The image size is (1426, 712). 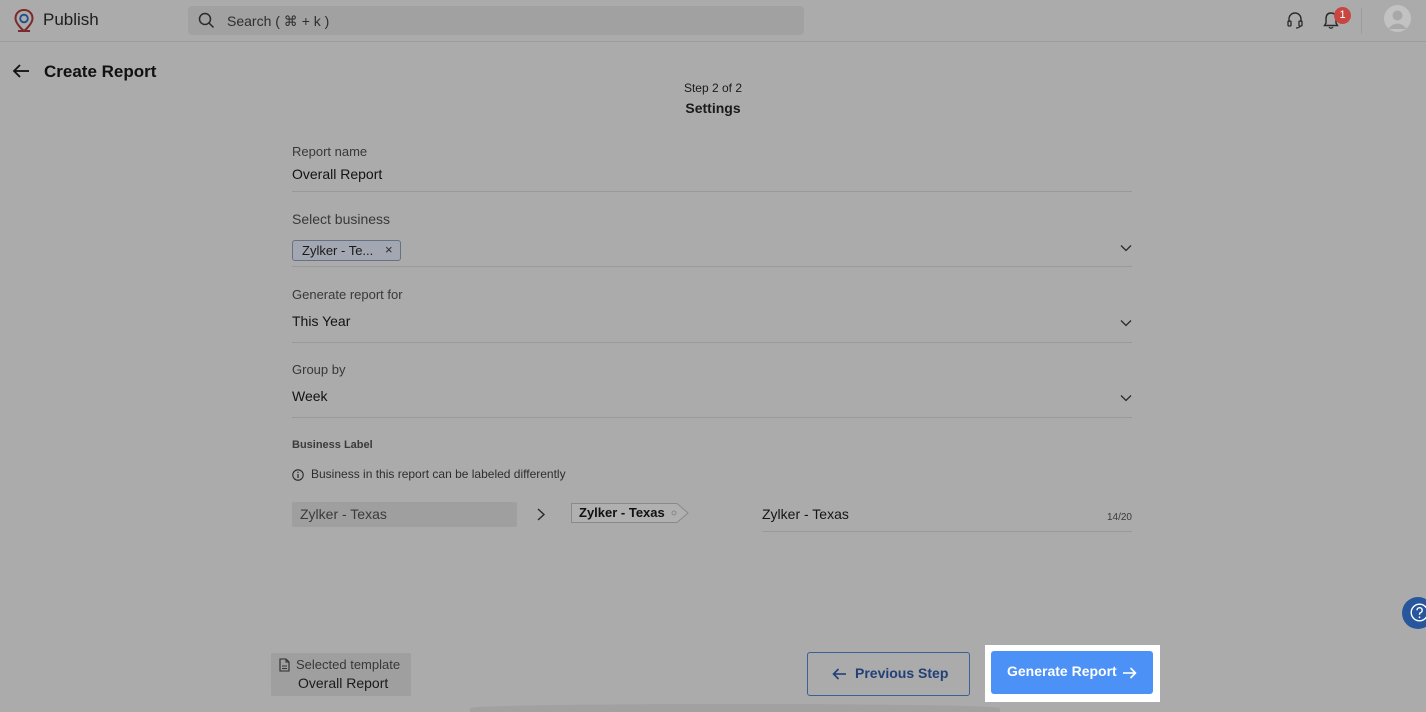 I want to click on help-icon, so click(x=1418, y=612).